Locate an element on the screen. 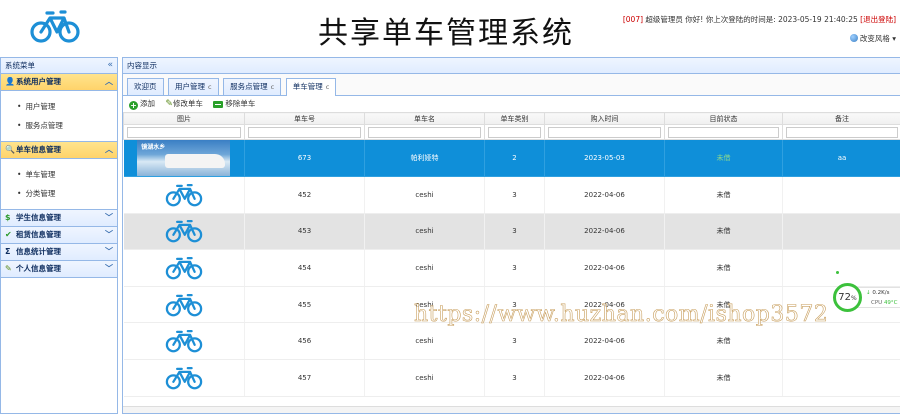  collapse-left-icon: « is located at coordinates (110, 65).